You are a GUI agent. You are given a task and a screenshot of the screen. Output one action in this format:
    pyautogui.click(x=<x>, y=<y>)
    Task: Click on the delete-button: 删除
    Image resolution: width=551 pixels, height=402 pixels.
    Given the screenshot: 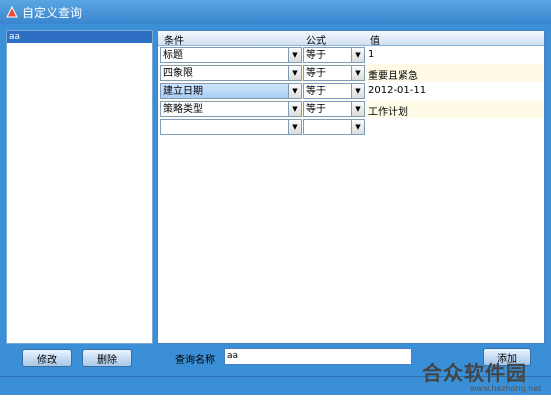 What is the action you would take?
    pyautogui.click(x=107, y=358)
    